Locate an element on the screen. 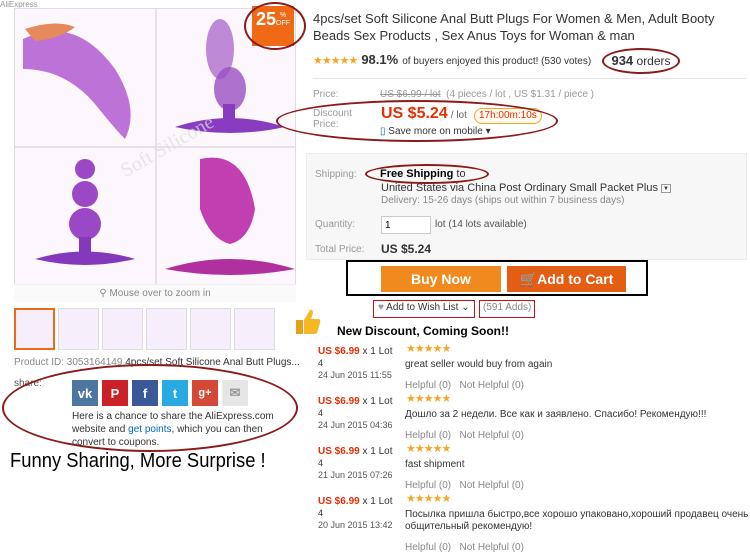 The height and width of the screenshot is (557, 750). orders-count: 934 orders is located at coordinates (641, 61).